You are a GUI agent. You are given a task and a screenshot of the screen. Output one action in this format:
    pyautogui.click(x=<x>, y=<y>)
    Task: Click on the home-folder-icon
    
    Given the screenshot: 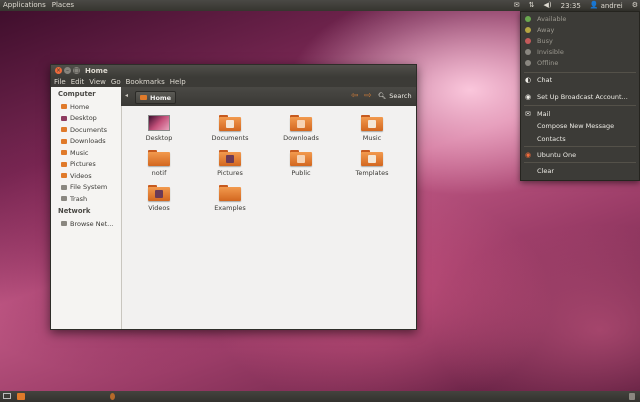 What is the action you would take?
    pyautogui.click(x=64, y=106)
    